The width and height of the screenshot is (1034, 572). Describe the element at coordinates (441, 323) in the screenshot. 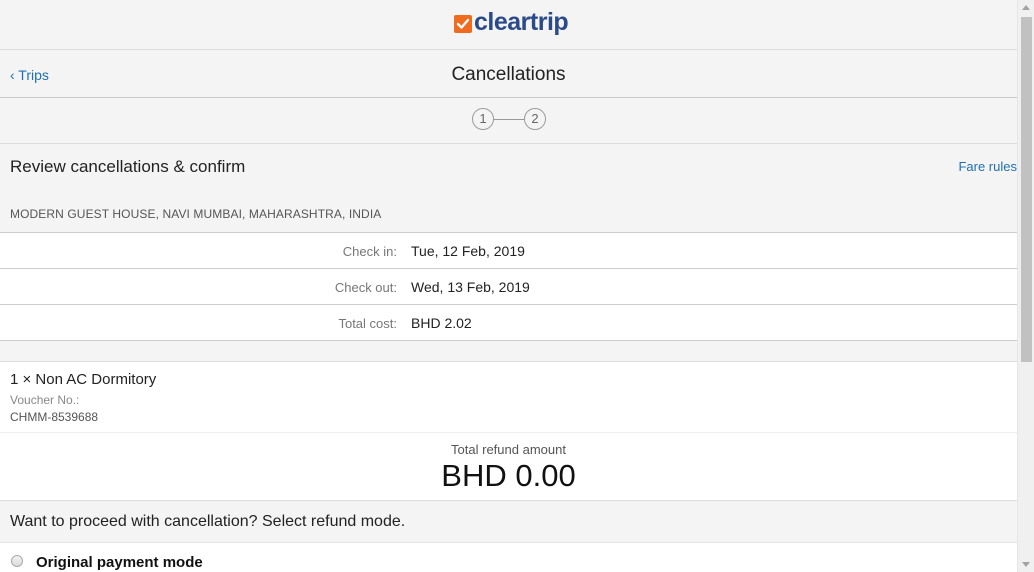

I see `total-cost-value: BHD 2.02` at that location.